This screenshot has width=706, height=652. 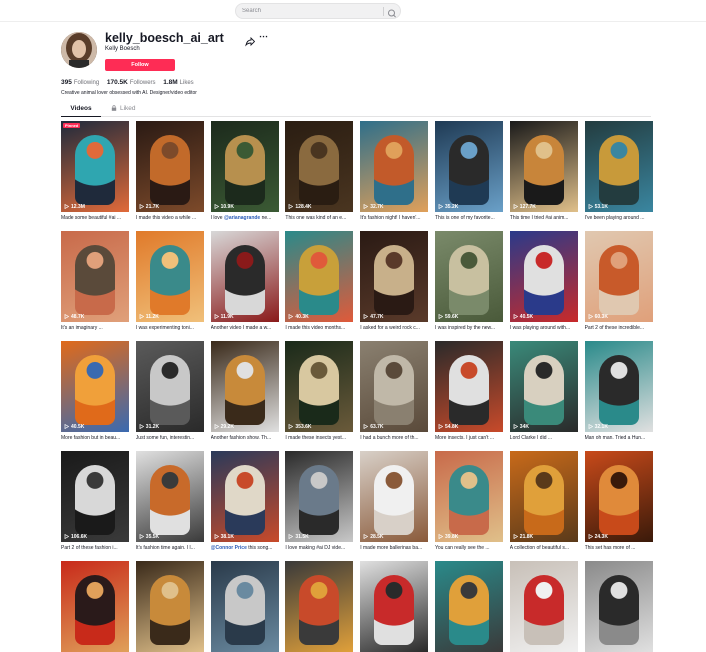 I want to click on share-button, so click(x=250, y=40).